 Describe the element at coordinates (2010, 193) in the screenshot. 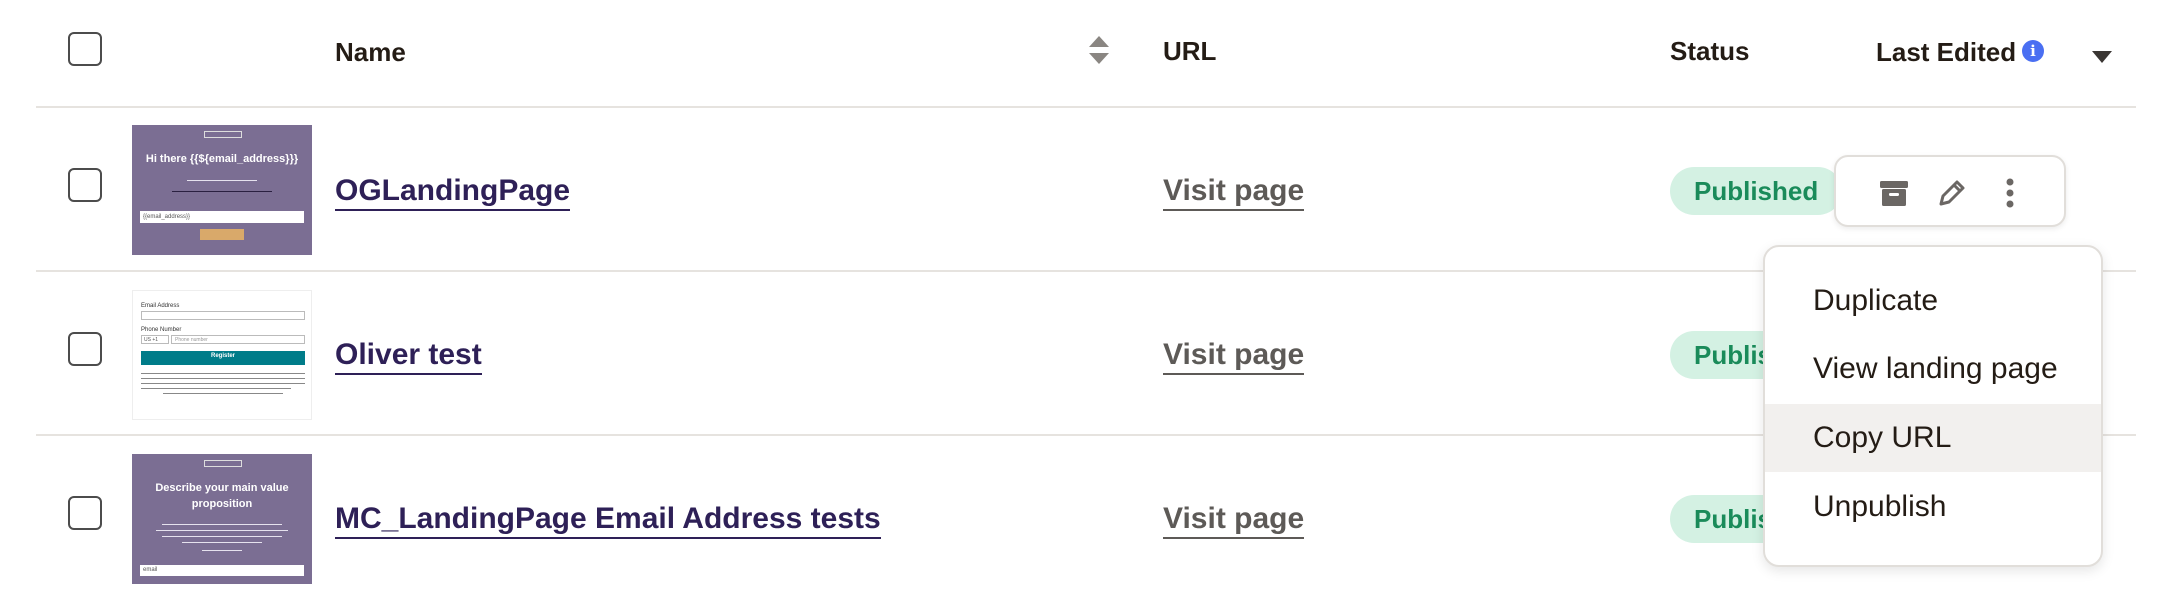

I see `more-vertical-icon` at that location.